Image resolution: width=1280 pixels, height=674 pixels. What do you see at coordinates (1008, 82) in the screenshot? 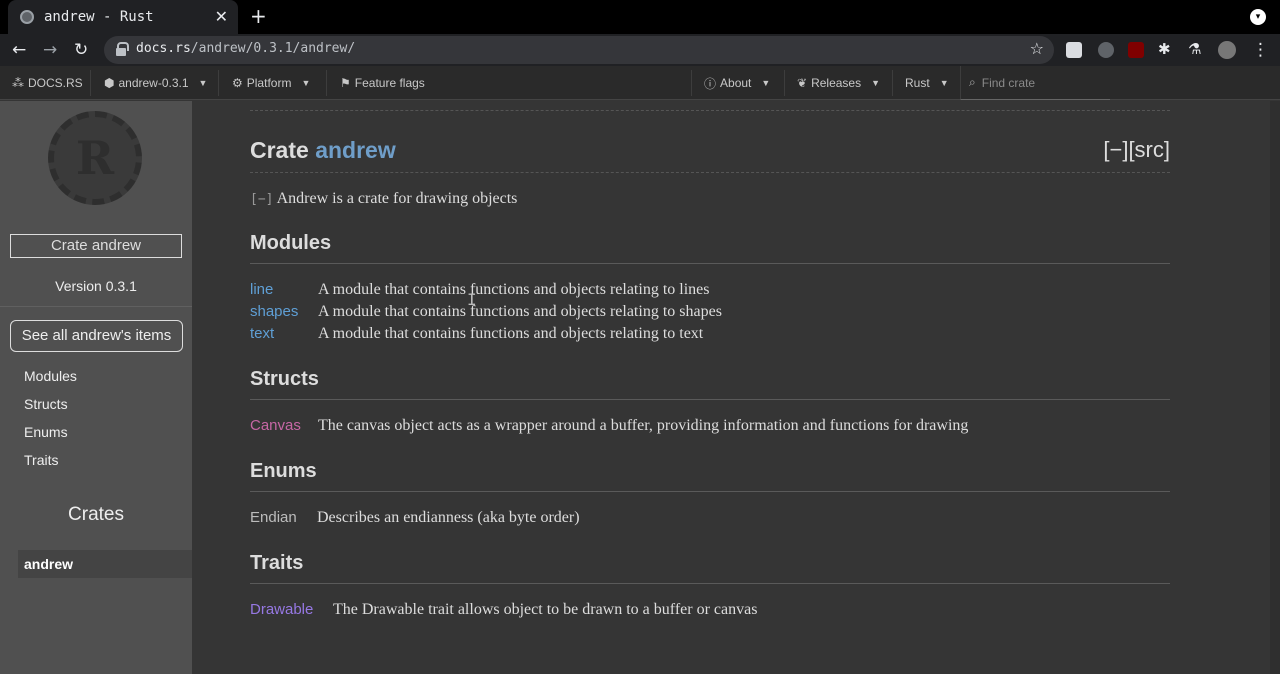
I see `search-placeholder: Find crate` at bounding box center [1008, 82].